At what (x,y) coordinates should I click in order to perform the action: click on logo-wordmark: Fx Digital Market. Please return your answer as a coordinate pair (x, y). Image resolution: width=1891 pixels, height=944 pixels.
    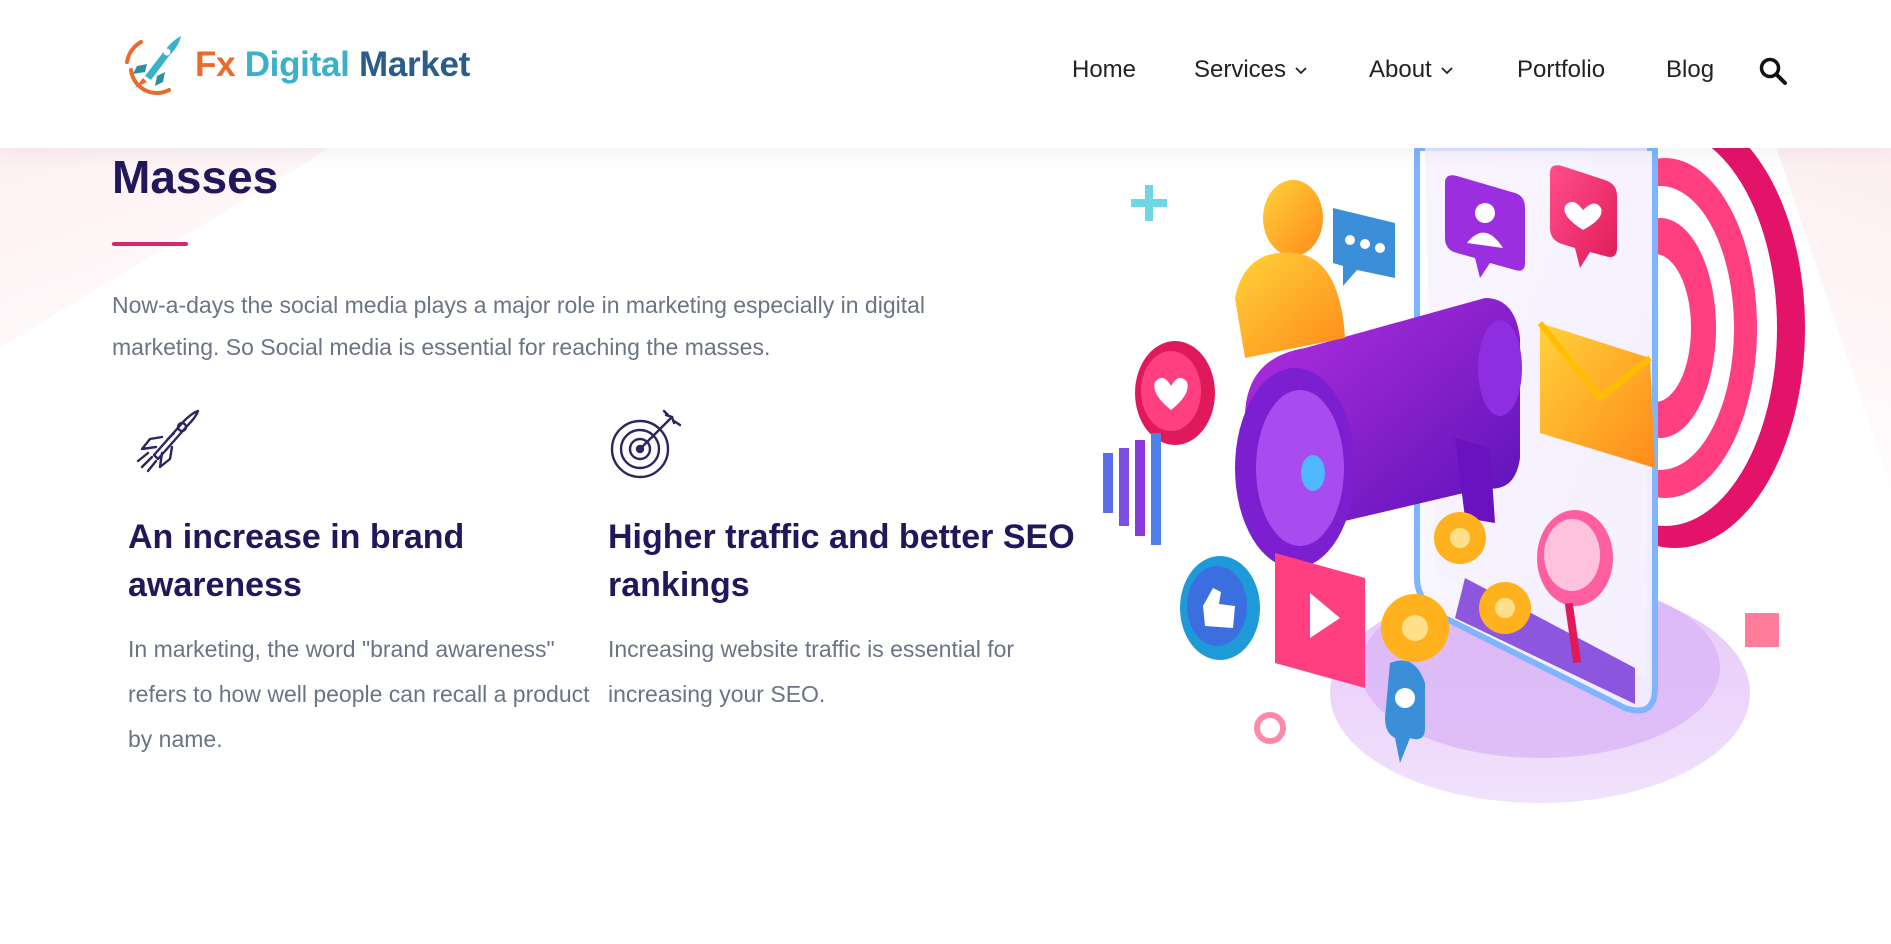
    Looking at the image, I should click on (332, 65).